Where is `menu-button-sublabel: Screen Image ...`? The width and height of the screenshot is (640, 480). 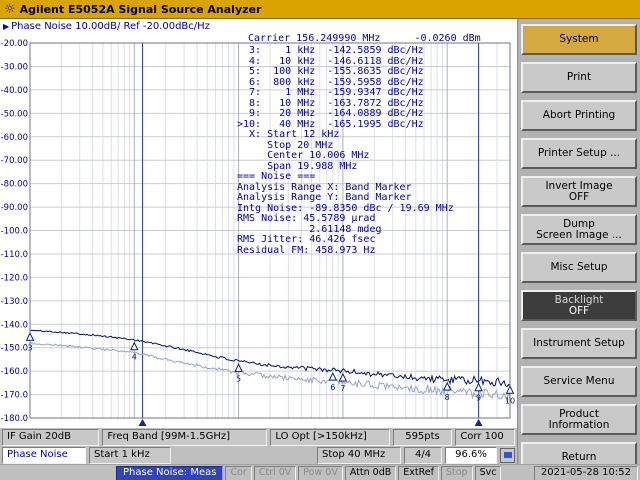
menu-button-sublabel: Screen Image ... is located at coordinates (579, 234).